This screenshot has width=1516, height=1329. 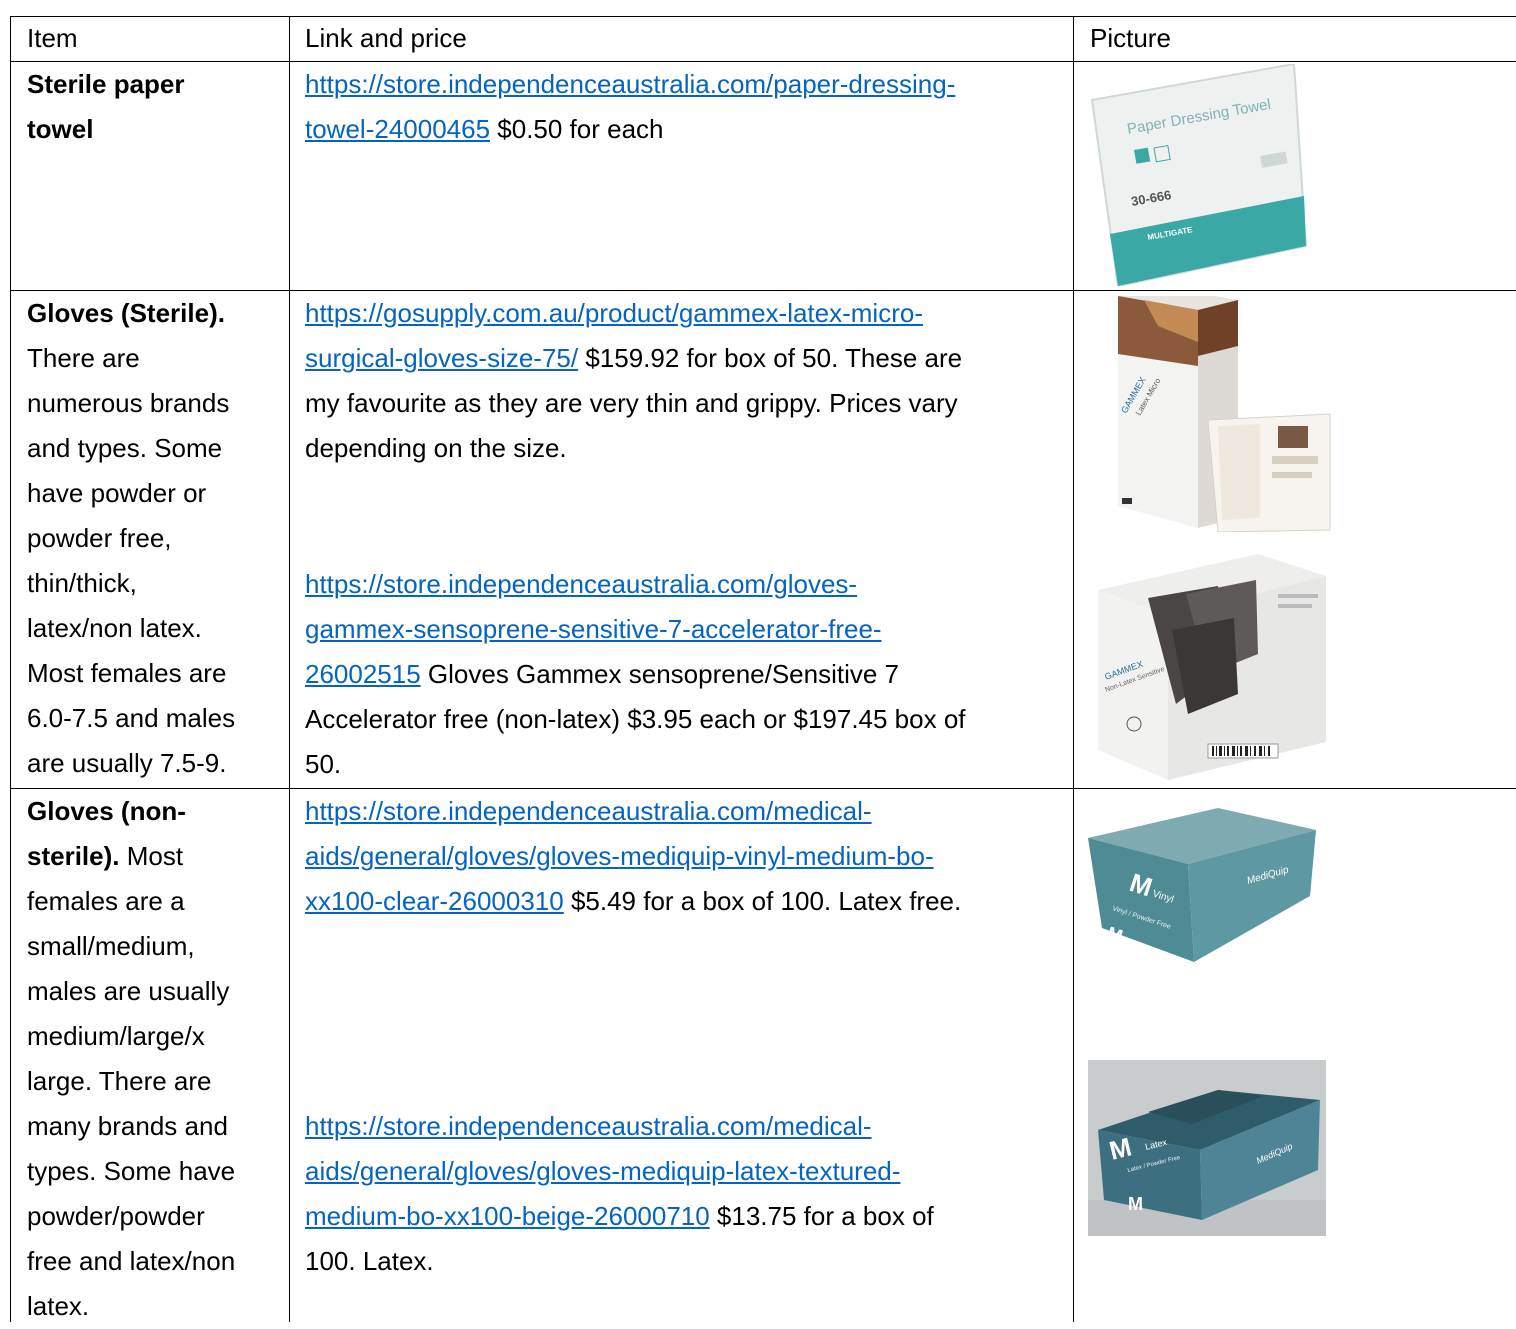 What do you see at coordinates (1130, 38) in the screenshot?
I see `header-picture: Picture` at bounding box center [1130, 38].